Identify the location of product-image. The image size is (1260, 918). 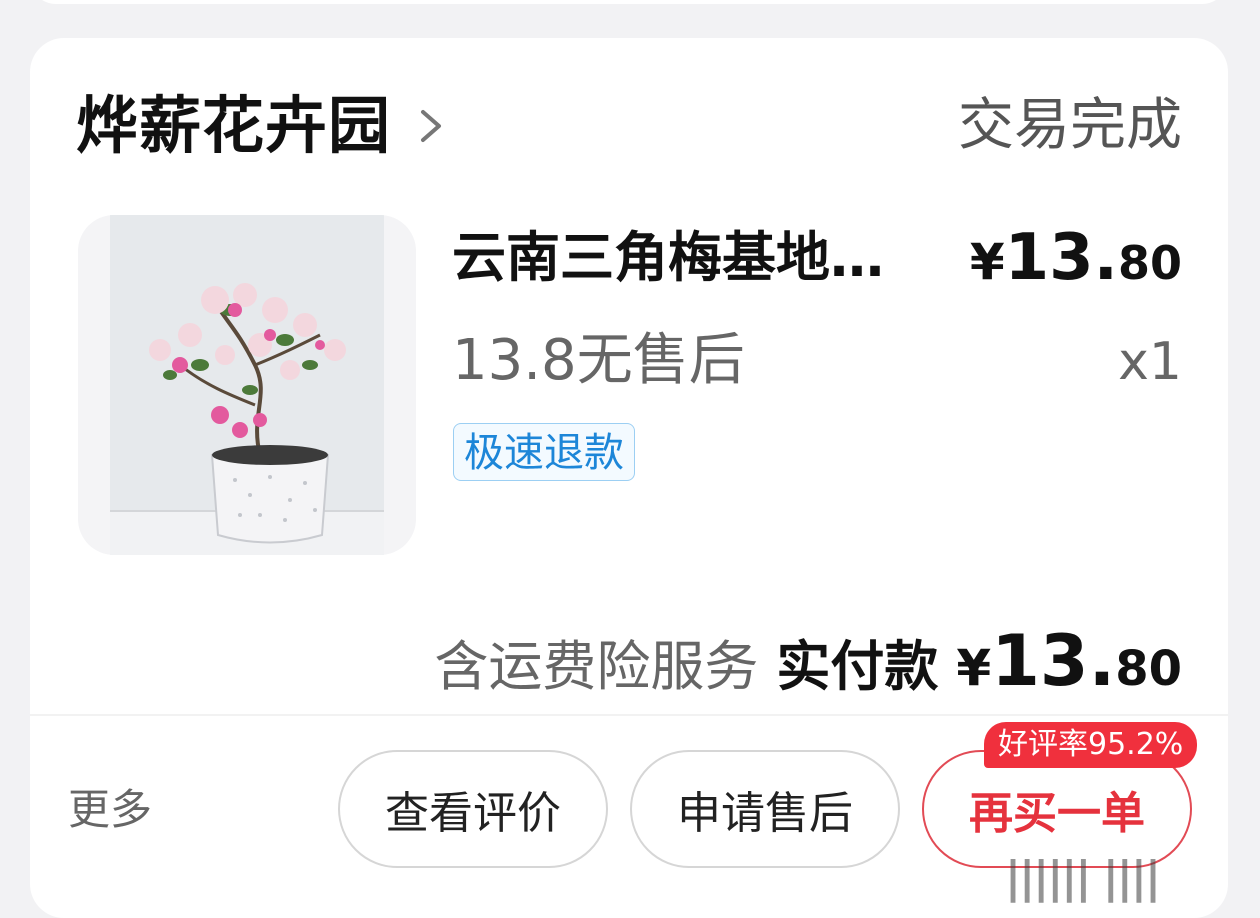
(247, 385).